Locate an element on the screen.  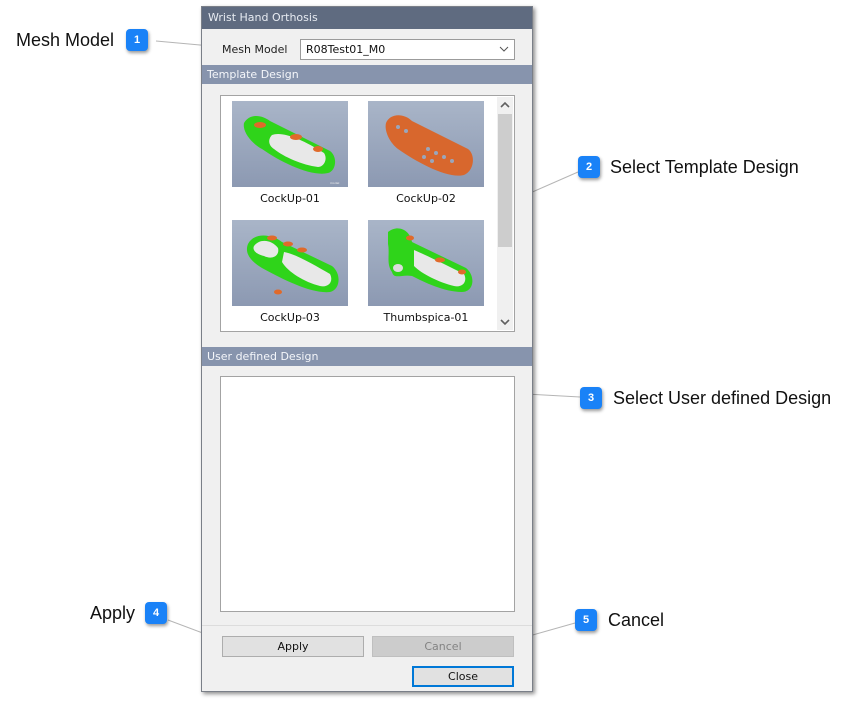
close-button: Close is located at coordinates (463, 676).